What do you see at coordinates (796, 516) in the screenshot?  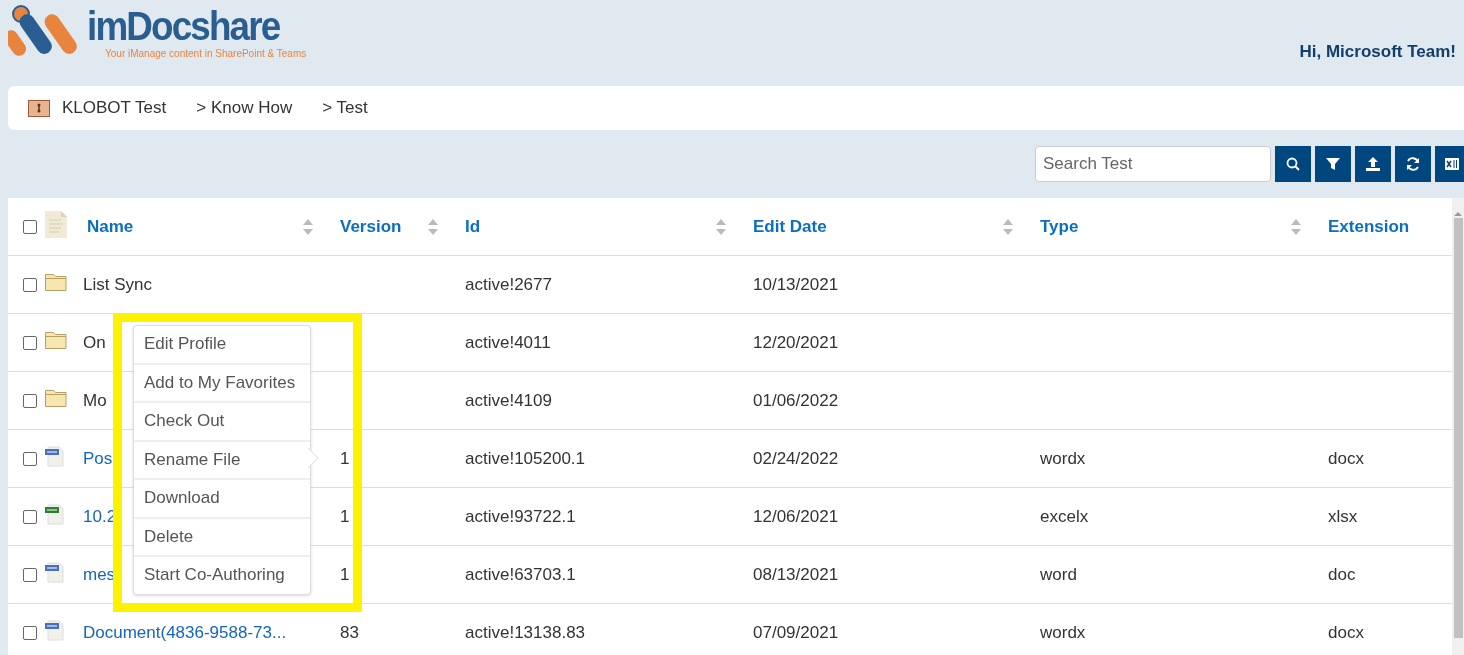 I see `table-cell: 12/06/2021` at bounding box center [796, 516].